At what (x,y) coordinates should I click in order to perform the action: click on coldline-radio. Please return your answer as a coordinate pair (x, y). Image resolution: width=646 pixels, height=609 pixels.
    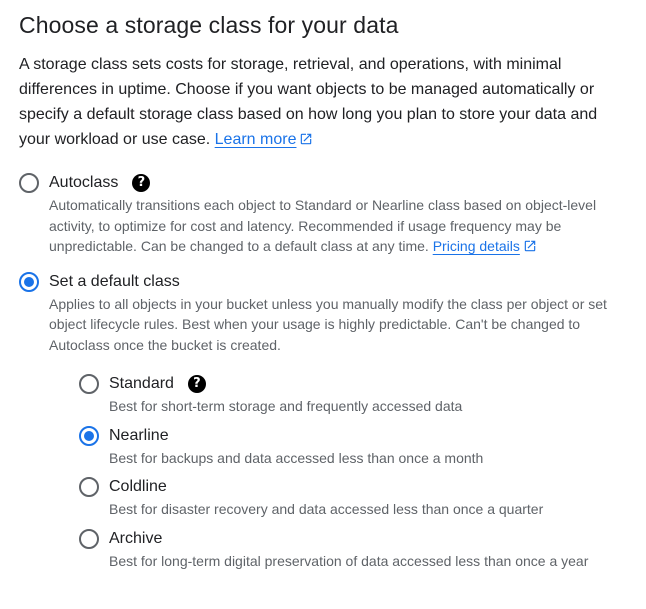
    Looking at the image, I should click on (89, 487).